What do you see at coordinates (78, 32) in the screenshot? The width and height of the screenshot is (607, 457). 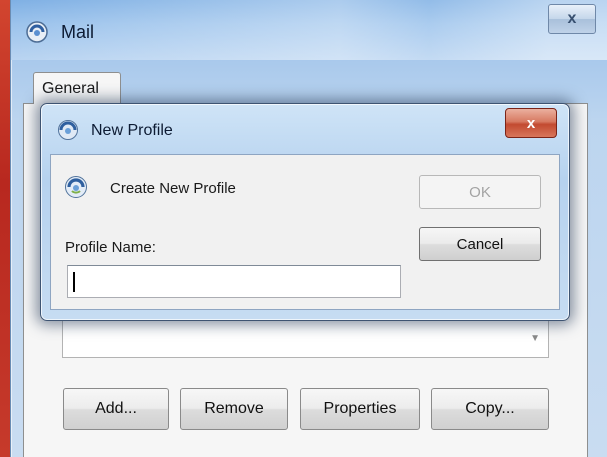 I see `mail-window-title: Mail` at bounding box center [78, 32].